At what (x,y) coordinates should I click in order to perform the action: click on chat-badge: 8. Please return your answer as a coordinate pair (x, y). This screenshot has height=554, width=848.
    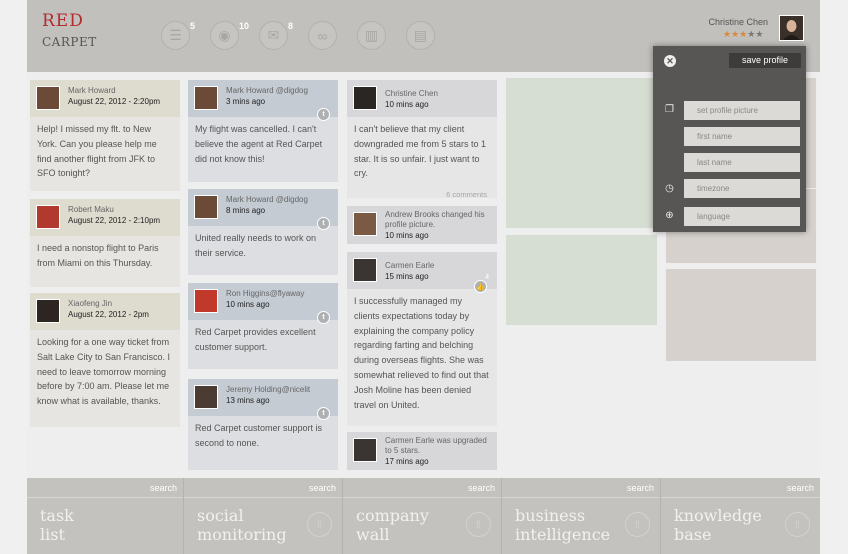
    Looking at the image, I should click on (291, 26).